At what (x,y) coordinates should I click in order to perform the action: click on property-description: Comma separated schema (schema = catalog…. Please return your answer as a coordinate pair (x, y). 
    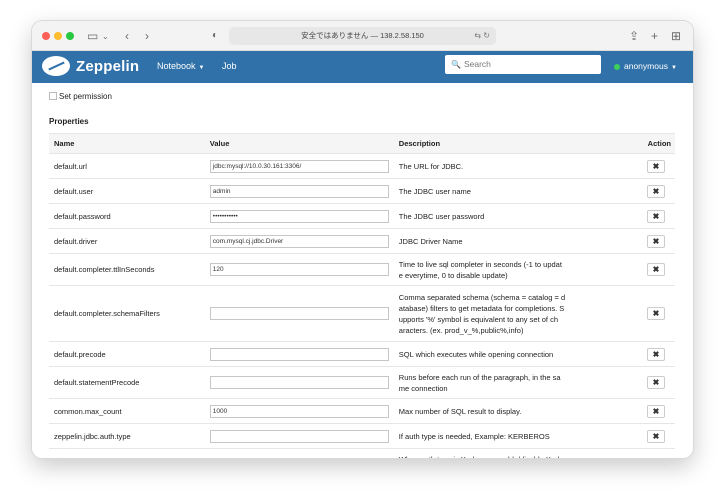
    Looking at the image, I should click on (501, 313).